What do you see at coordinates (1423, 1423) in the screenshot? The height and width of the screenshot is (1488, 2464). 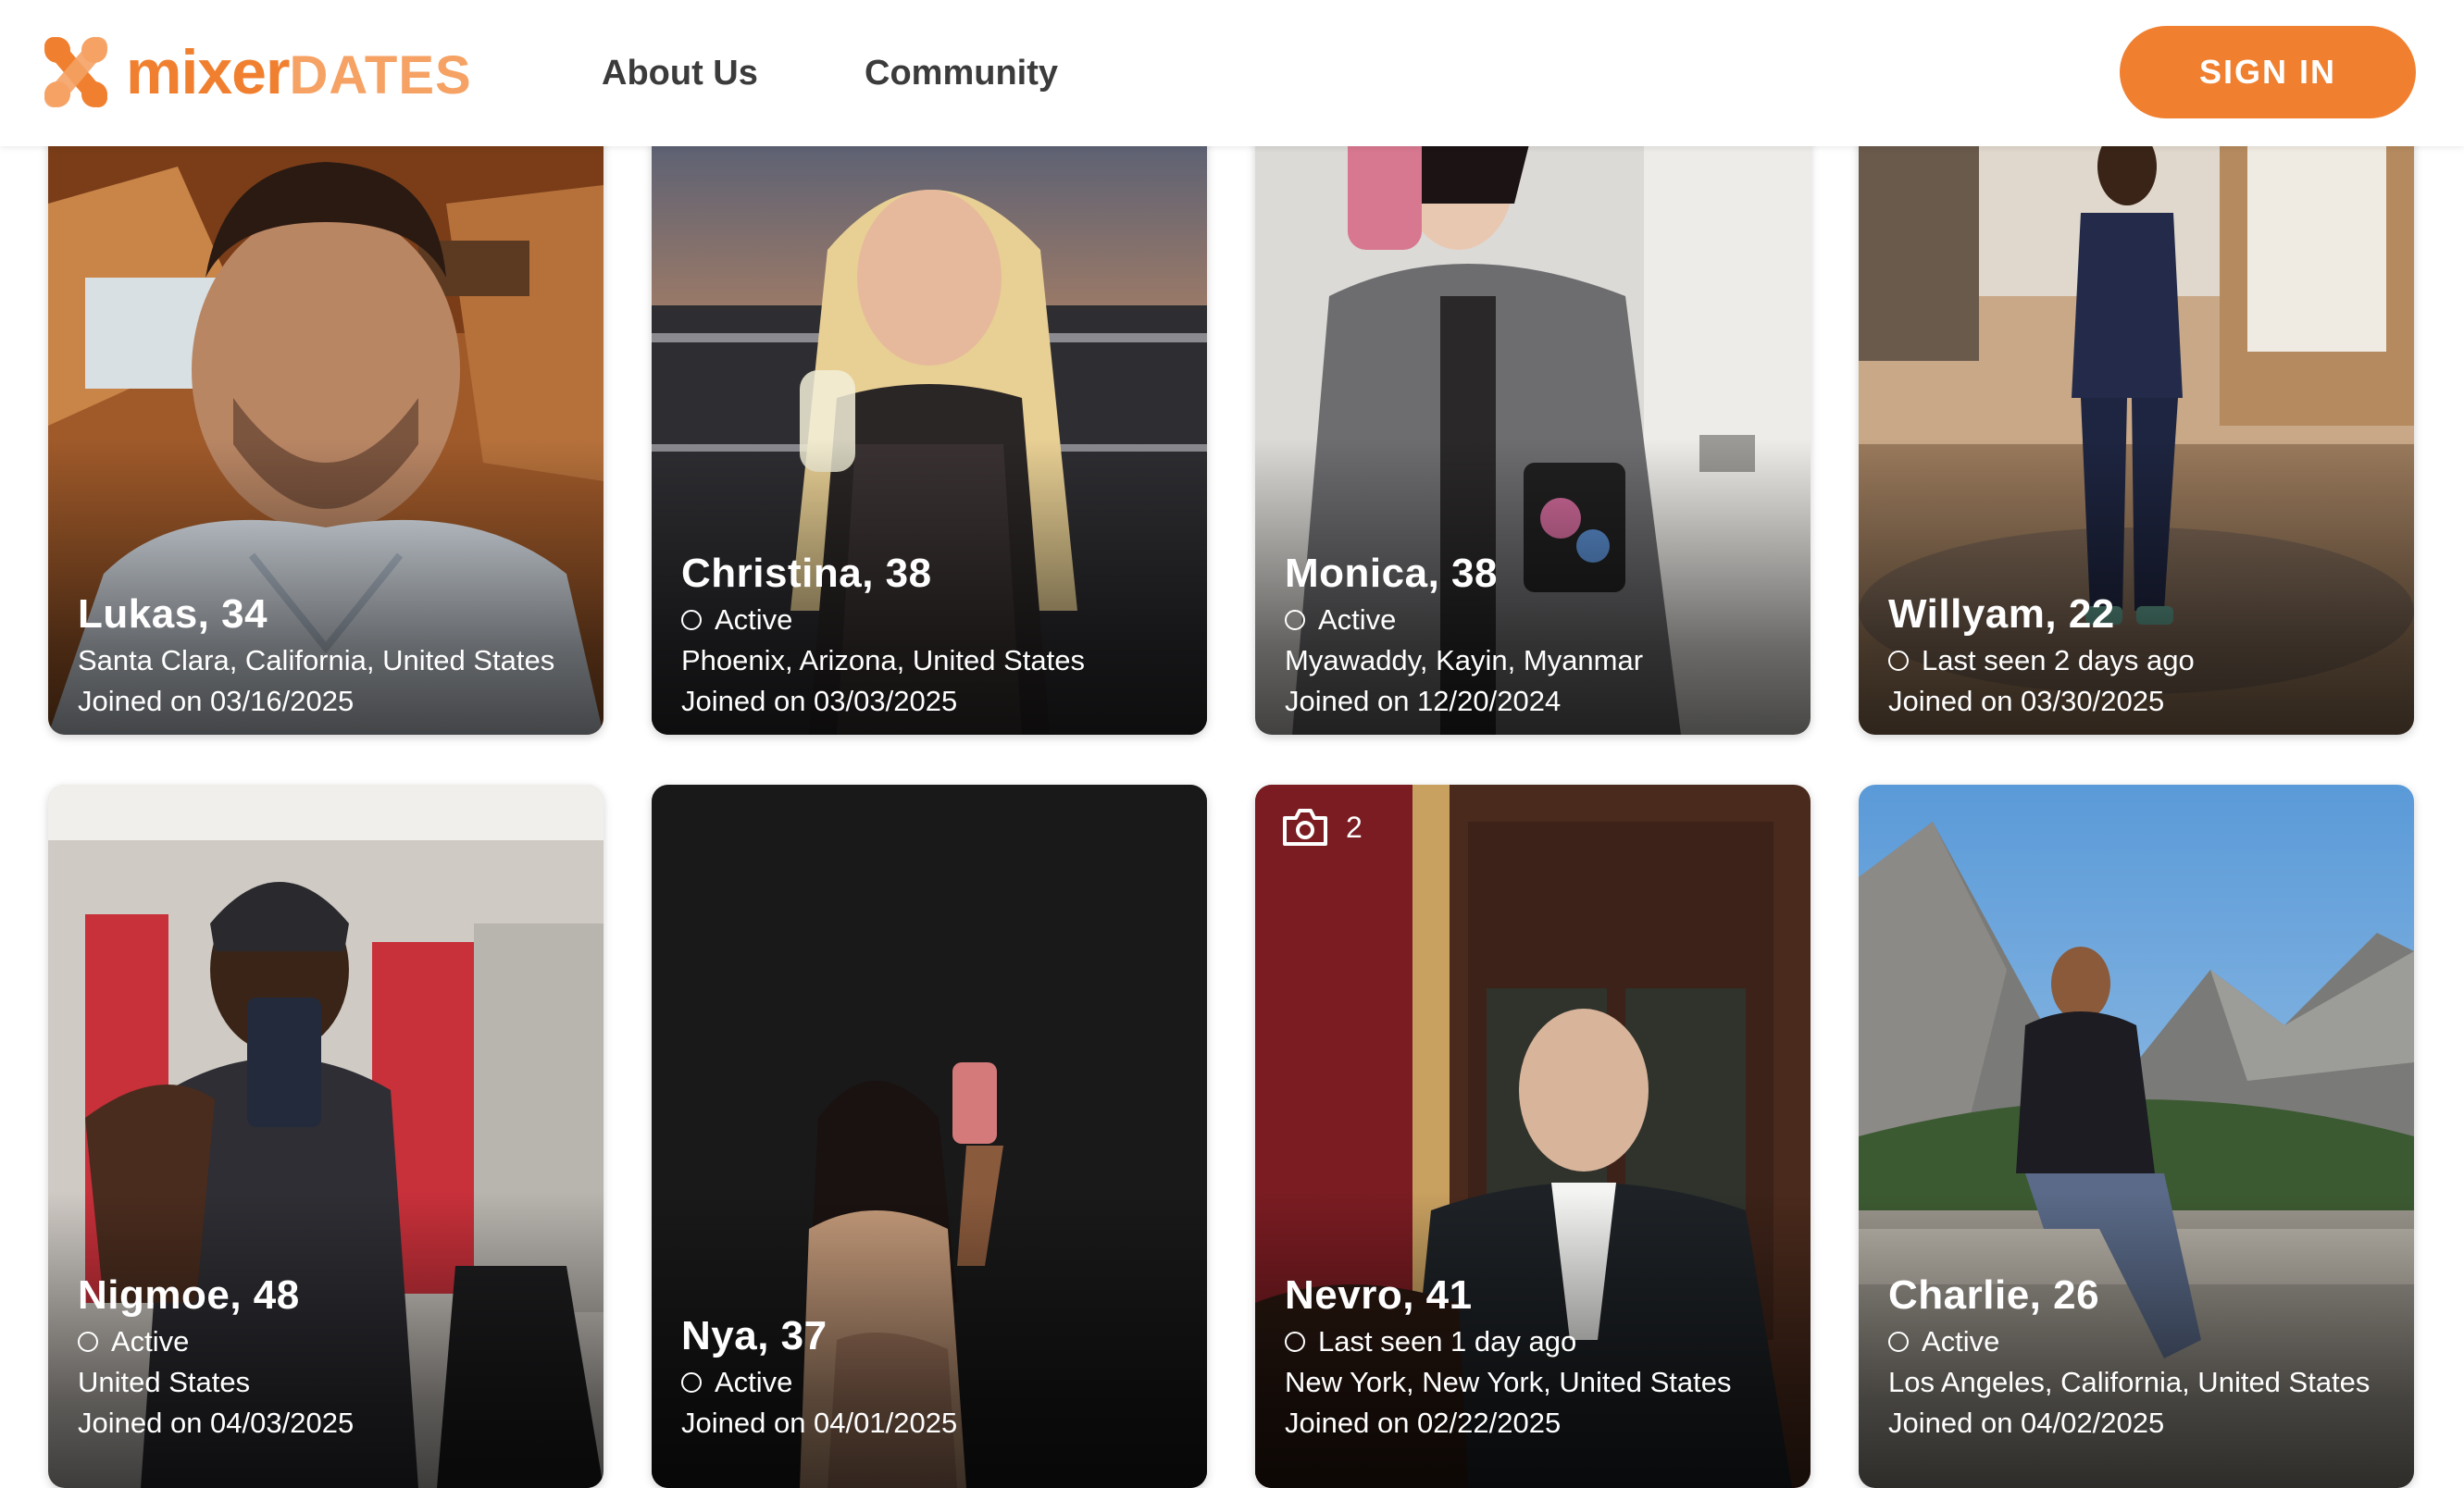 I see `profile-joined: Joined on 02/22/2025` at bounding box center [1423, 1423].